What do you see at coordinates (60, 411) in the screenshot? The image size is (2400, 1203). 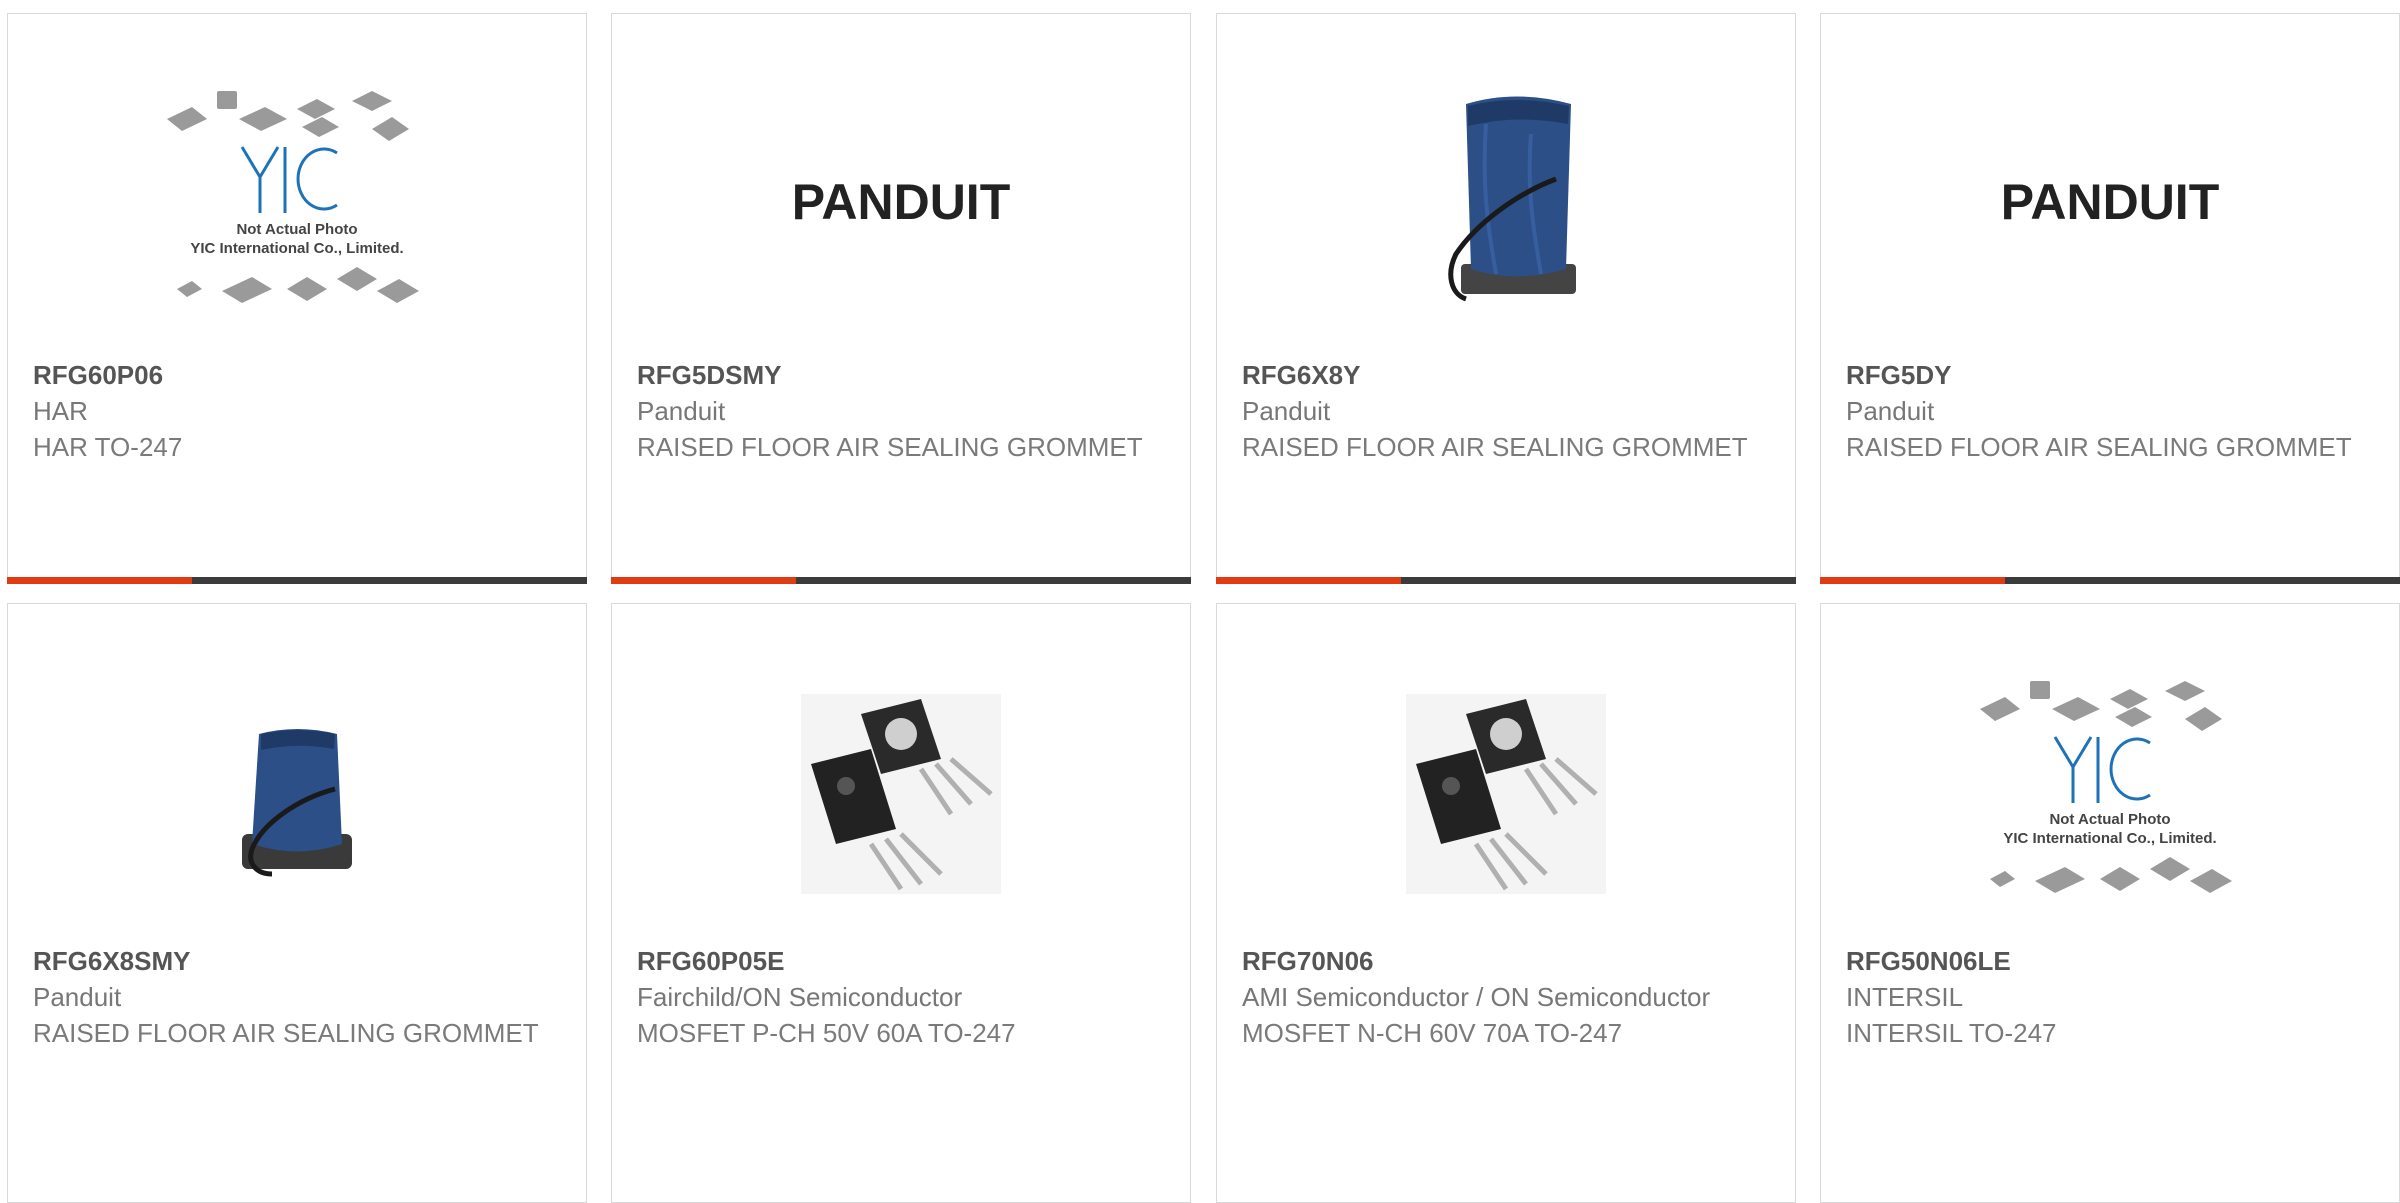 I see `manufacturer: HAR` at bounding box center [60, 411].